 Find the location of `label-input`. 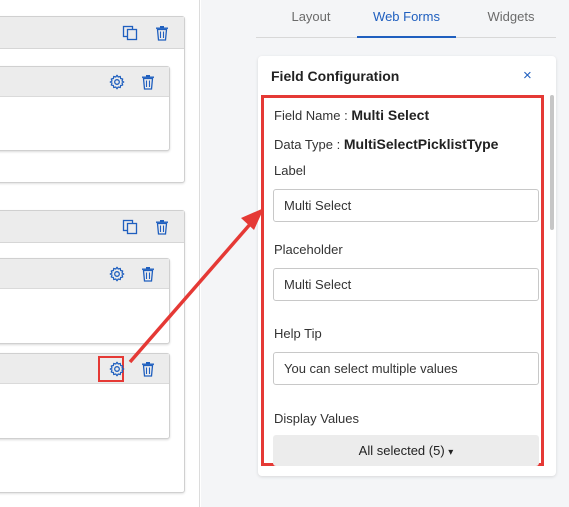

label-input is located at coordinates (406, 205).